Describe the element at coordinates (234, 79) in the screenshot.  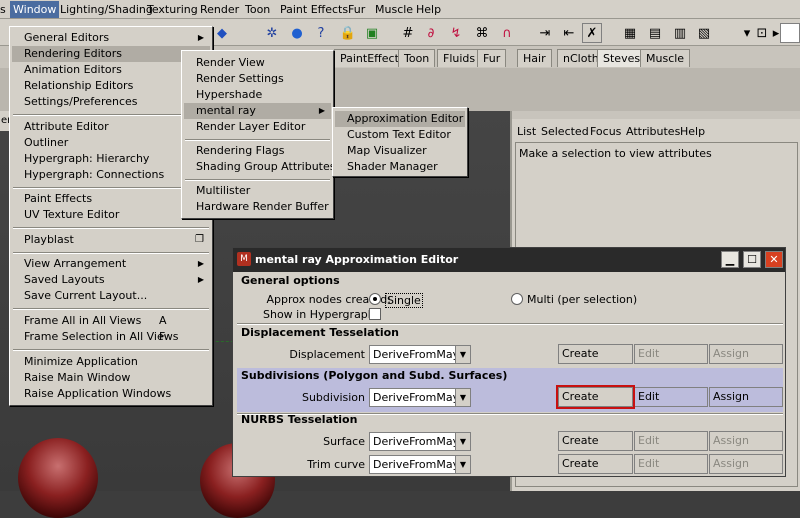
I see `menu-item-render-settings: Render Settings` at that location.